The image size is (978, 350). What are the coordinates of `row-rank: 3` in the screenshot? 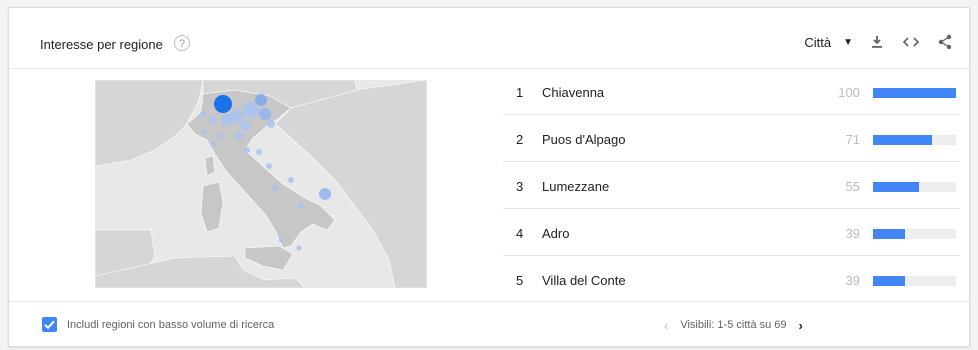 It's located at (520, 186).